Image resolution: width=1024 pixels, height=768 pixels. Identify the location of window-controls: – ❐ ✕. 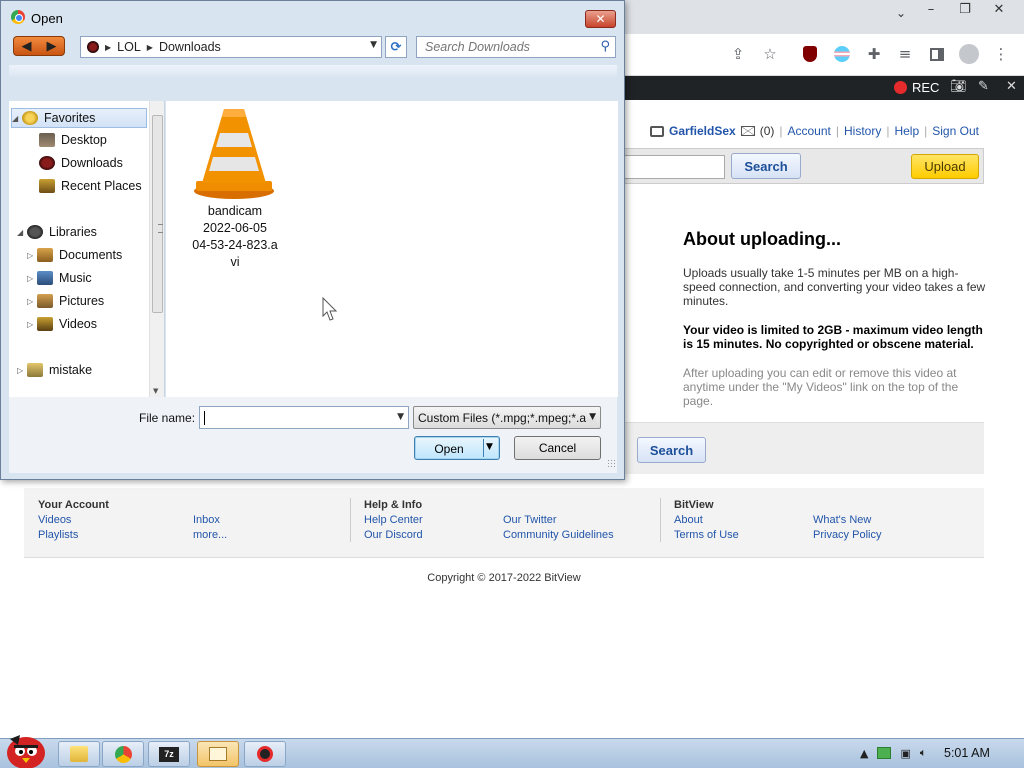
(965, 9).